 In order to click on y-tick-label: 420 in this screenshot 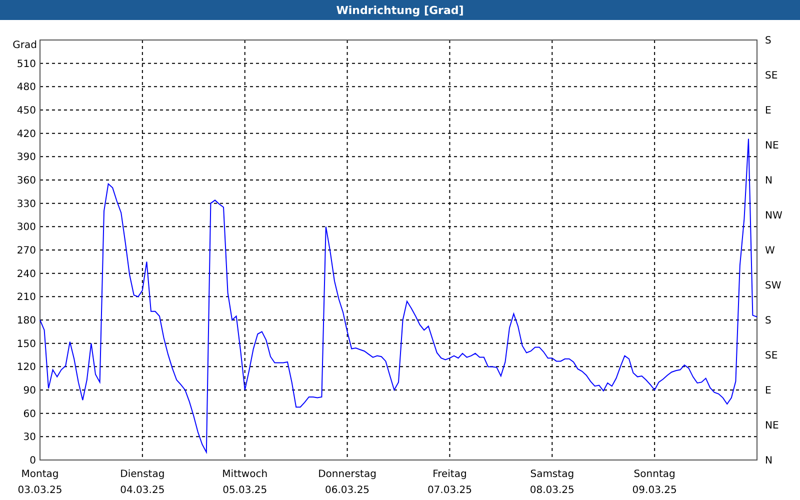, I will do `click(26, 134)`.